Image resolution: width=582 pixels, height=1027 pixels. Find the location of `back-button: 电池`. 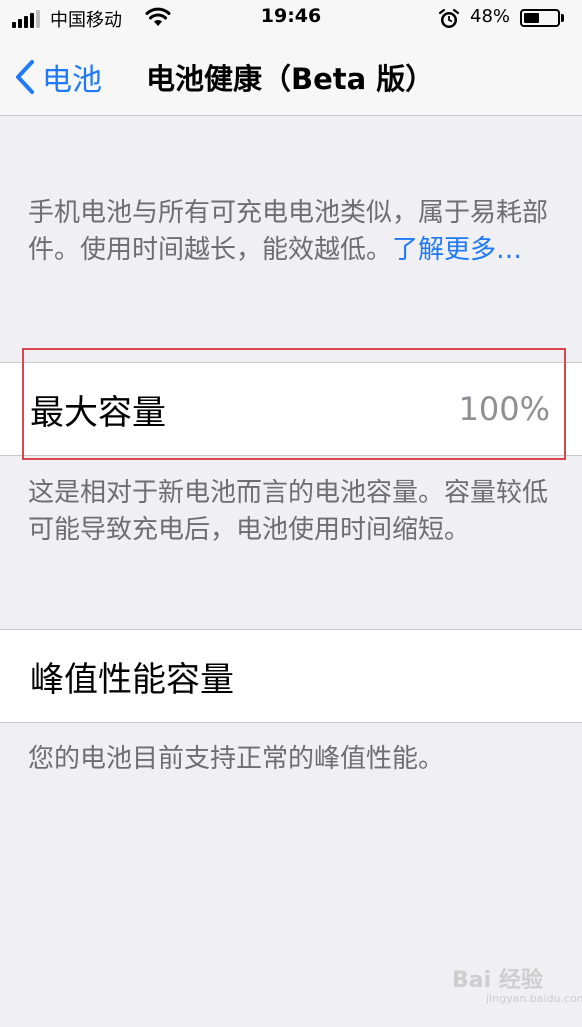

back-button: 电池 is located at coordinates (58, 76).